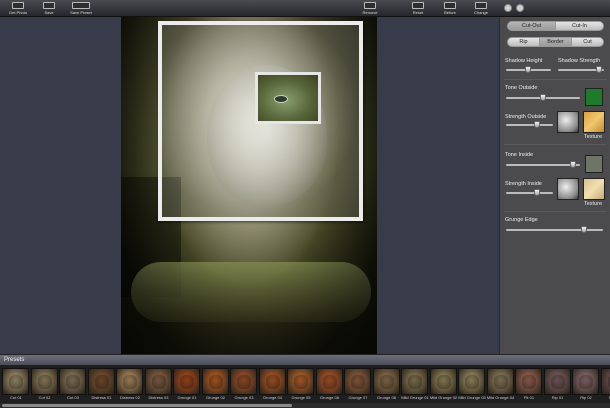 This screenshot has width=610, height=408. I want to click on tone-inside-slider, so click(543, 164).